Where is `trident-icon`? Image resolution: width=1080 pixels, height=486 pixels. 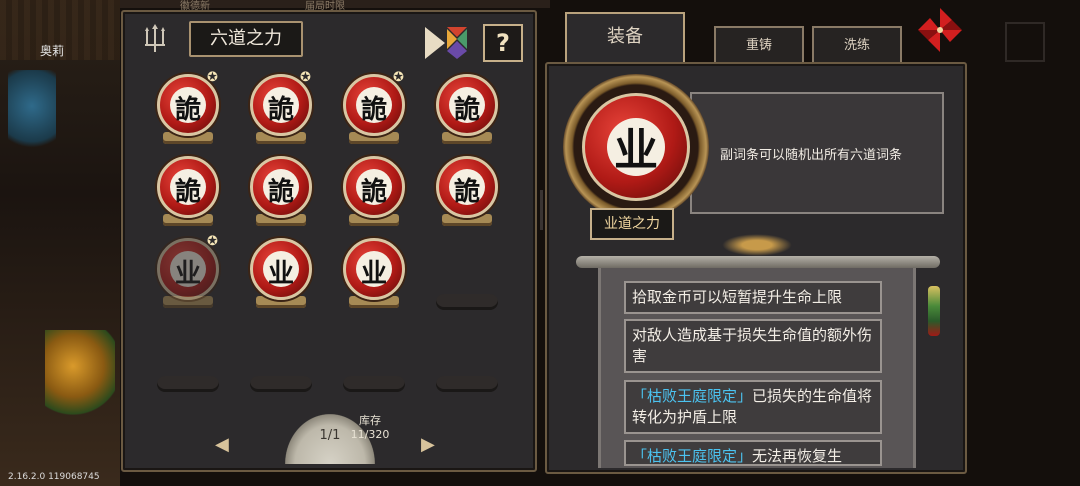 trident-icon is located at coordinates (155, 38).